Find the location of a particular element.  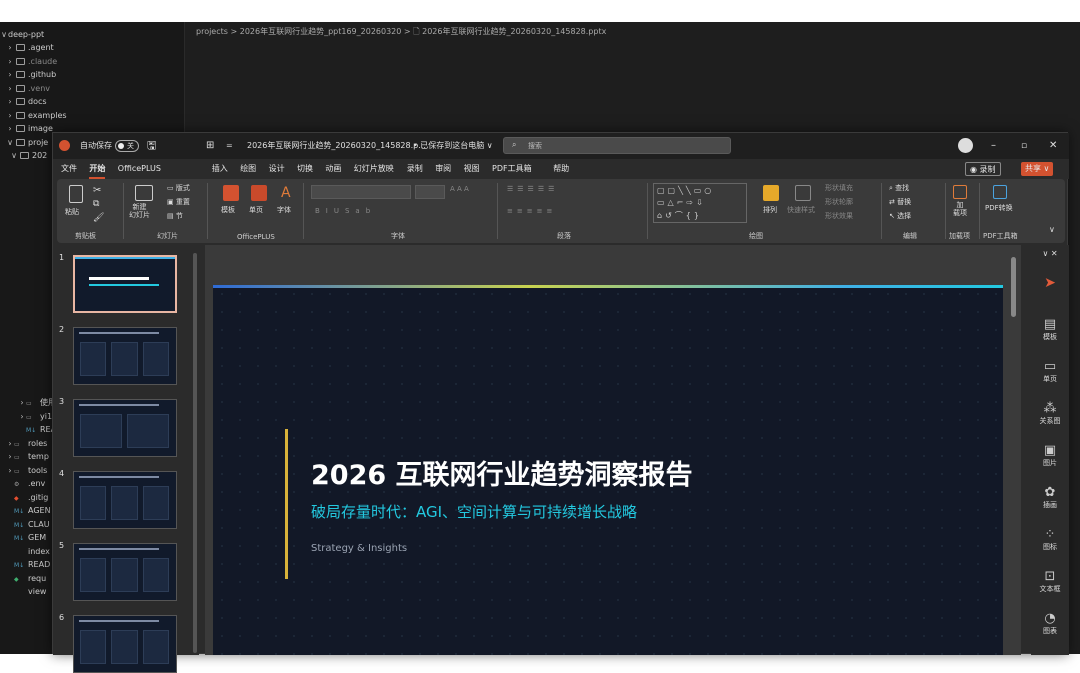

tree-item-label: yi1 is located at coordinates (46, 416).